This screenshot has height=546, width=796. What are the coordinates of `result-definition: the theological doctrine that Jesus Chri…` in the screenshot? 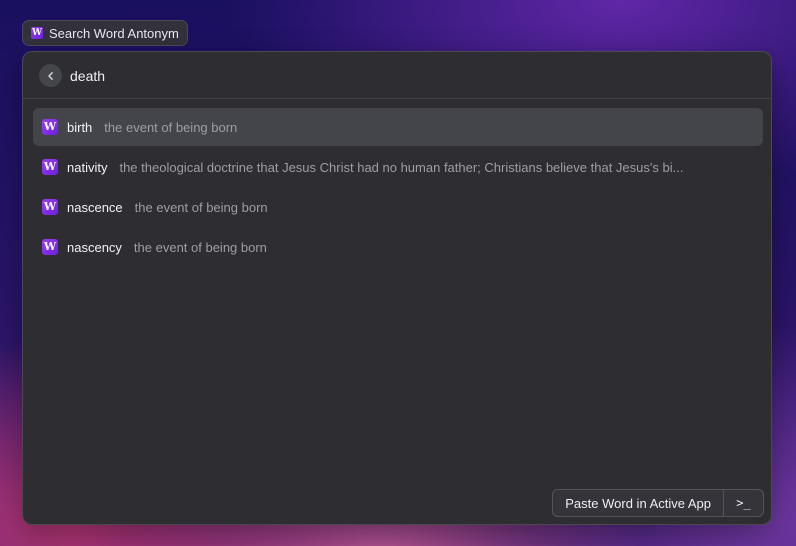 It's located at (401, 167).